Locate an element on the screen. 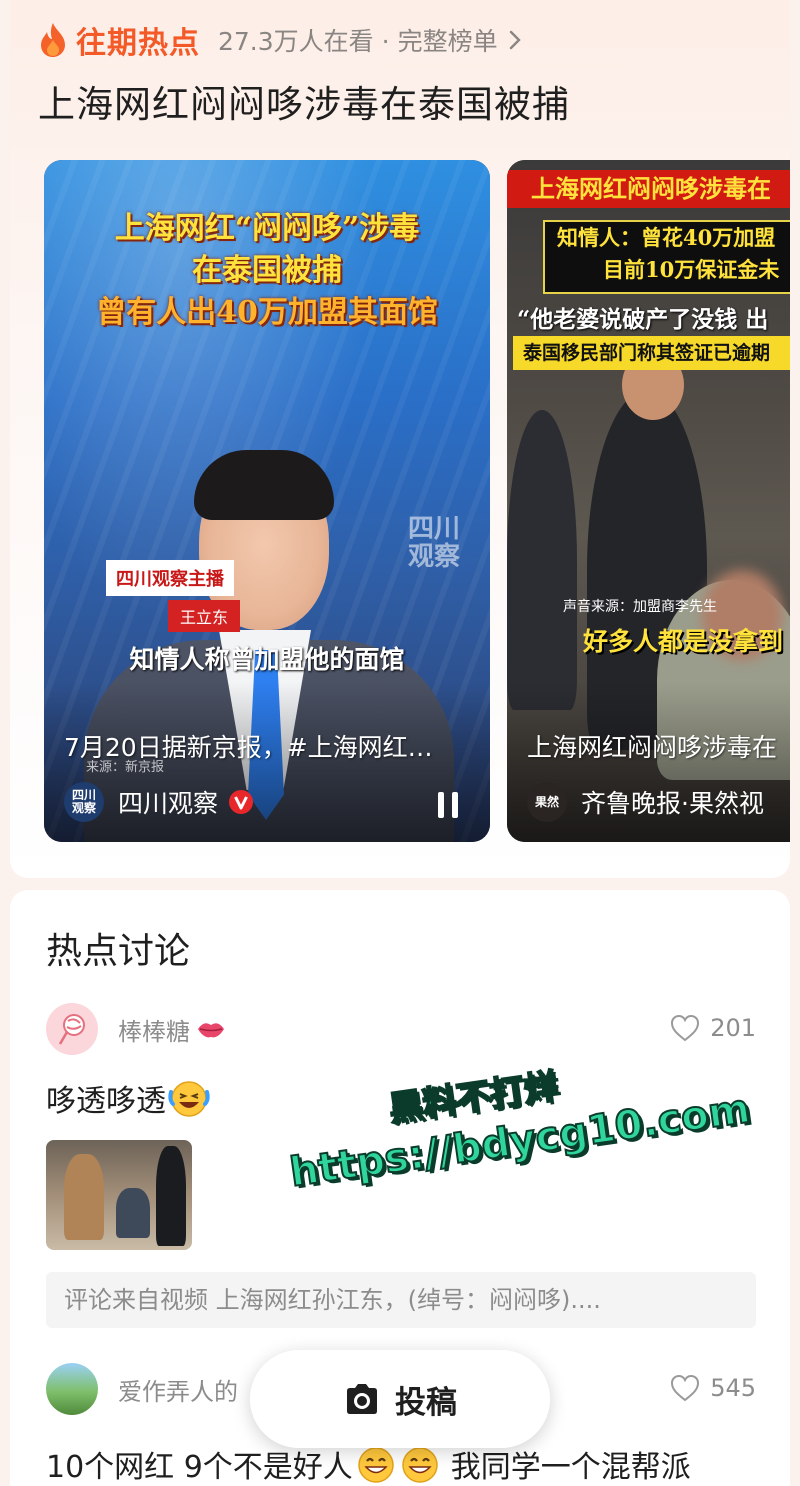 This screenshot has width=800, height=1486. video-subtitle: 好多人都是没拿到 is located at coordinates (683, 641).